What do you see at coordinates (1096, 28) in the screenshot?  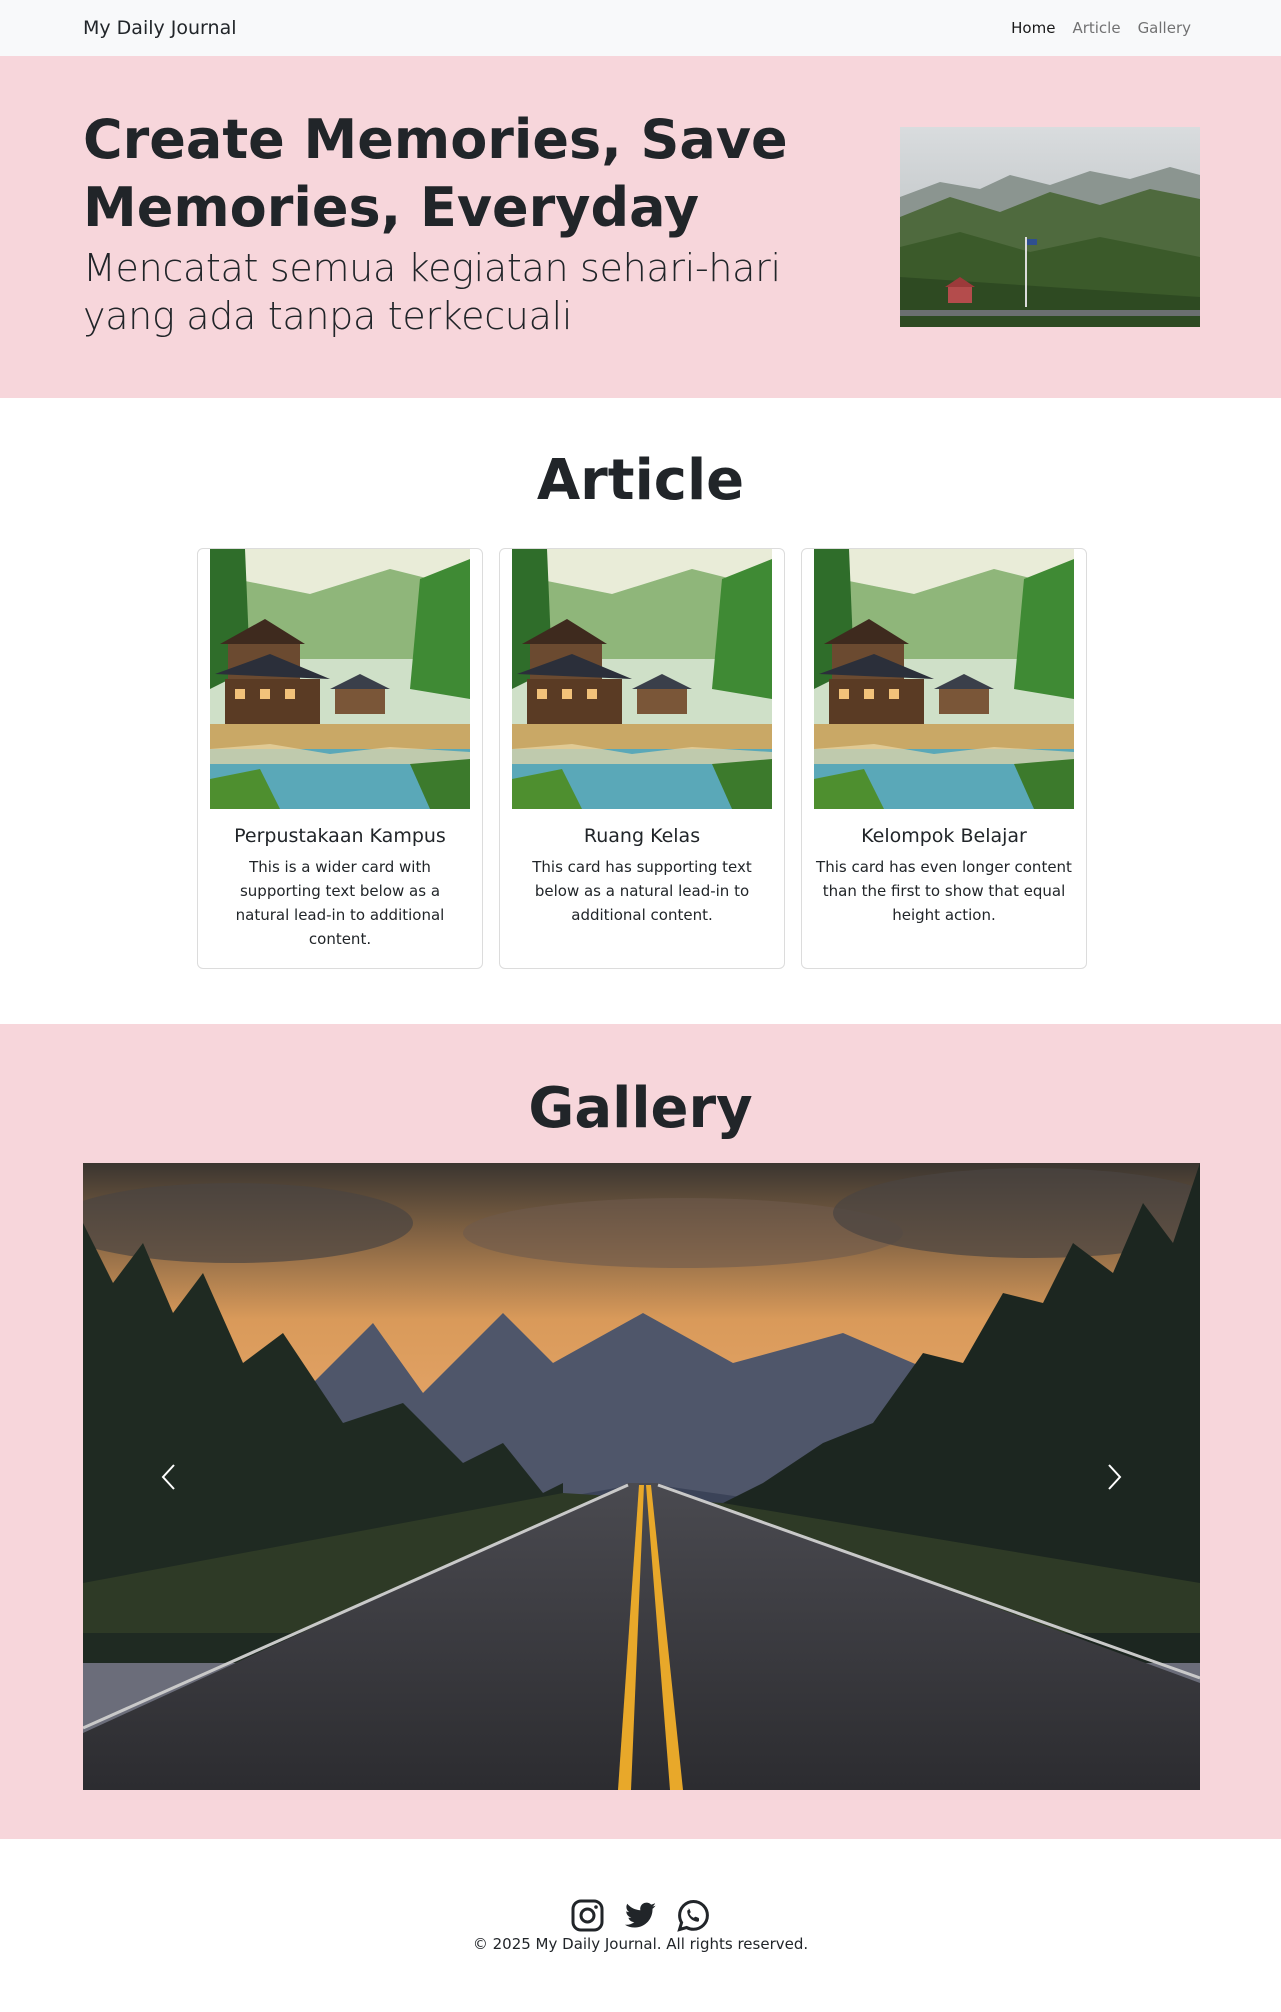 I see `nav-link-article: Article` at bounding box center [1096, 28].